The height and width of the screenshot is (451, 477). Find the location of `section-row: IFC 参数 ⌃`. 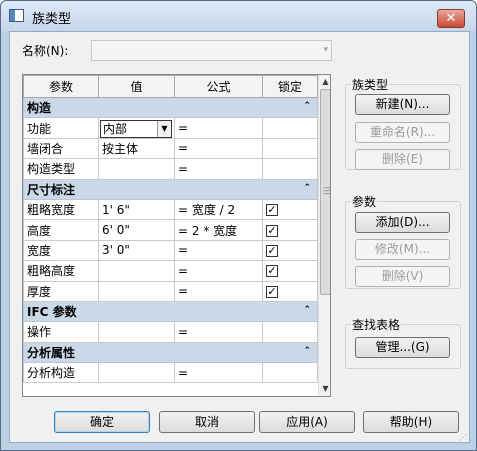

section-row: IFC 参数 ⌃ is located at coordinates (170, 311).